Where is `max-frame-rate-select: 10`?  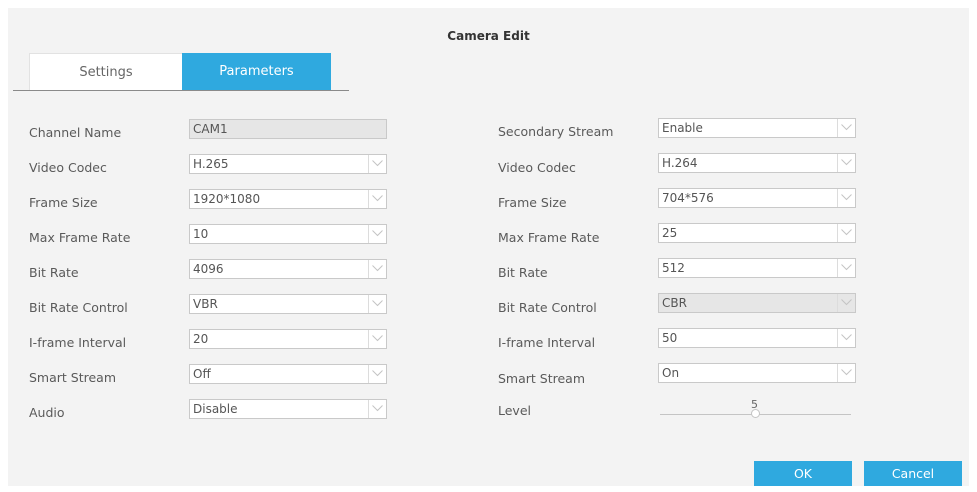
max-frame-rate-select: 10 is located at coordinates (288, 234).